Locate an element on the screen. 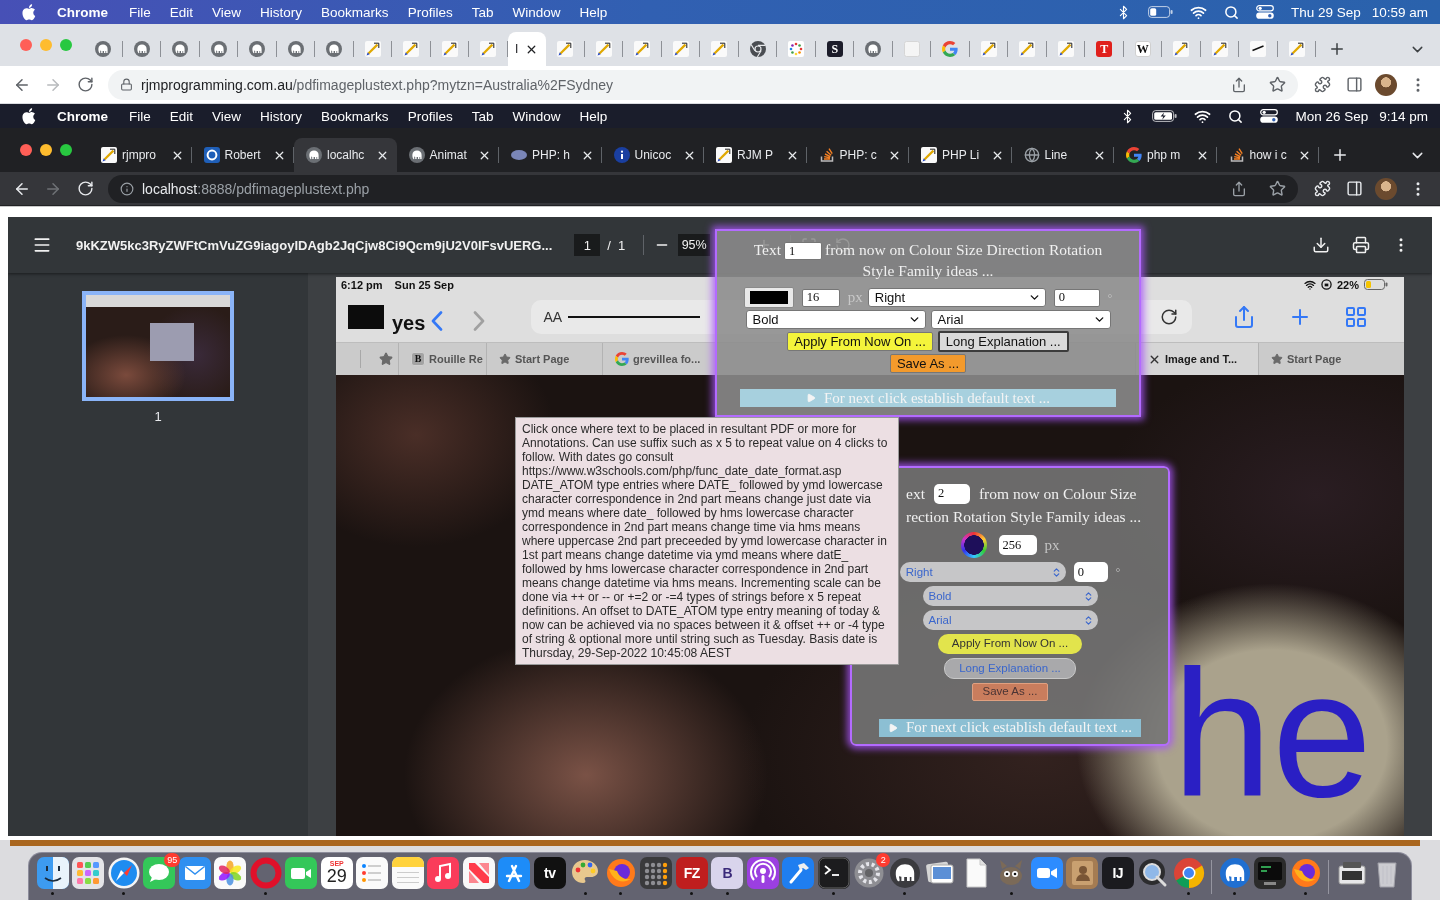 Image resolution: width=1440 pixels, height=900 pixels. elephant-icon is located at coordinates (904, 873).